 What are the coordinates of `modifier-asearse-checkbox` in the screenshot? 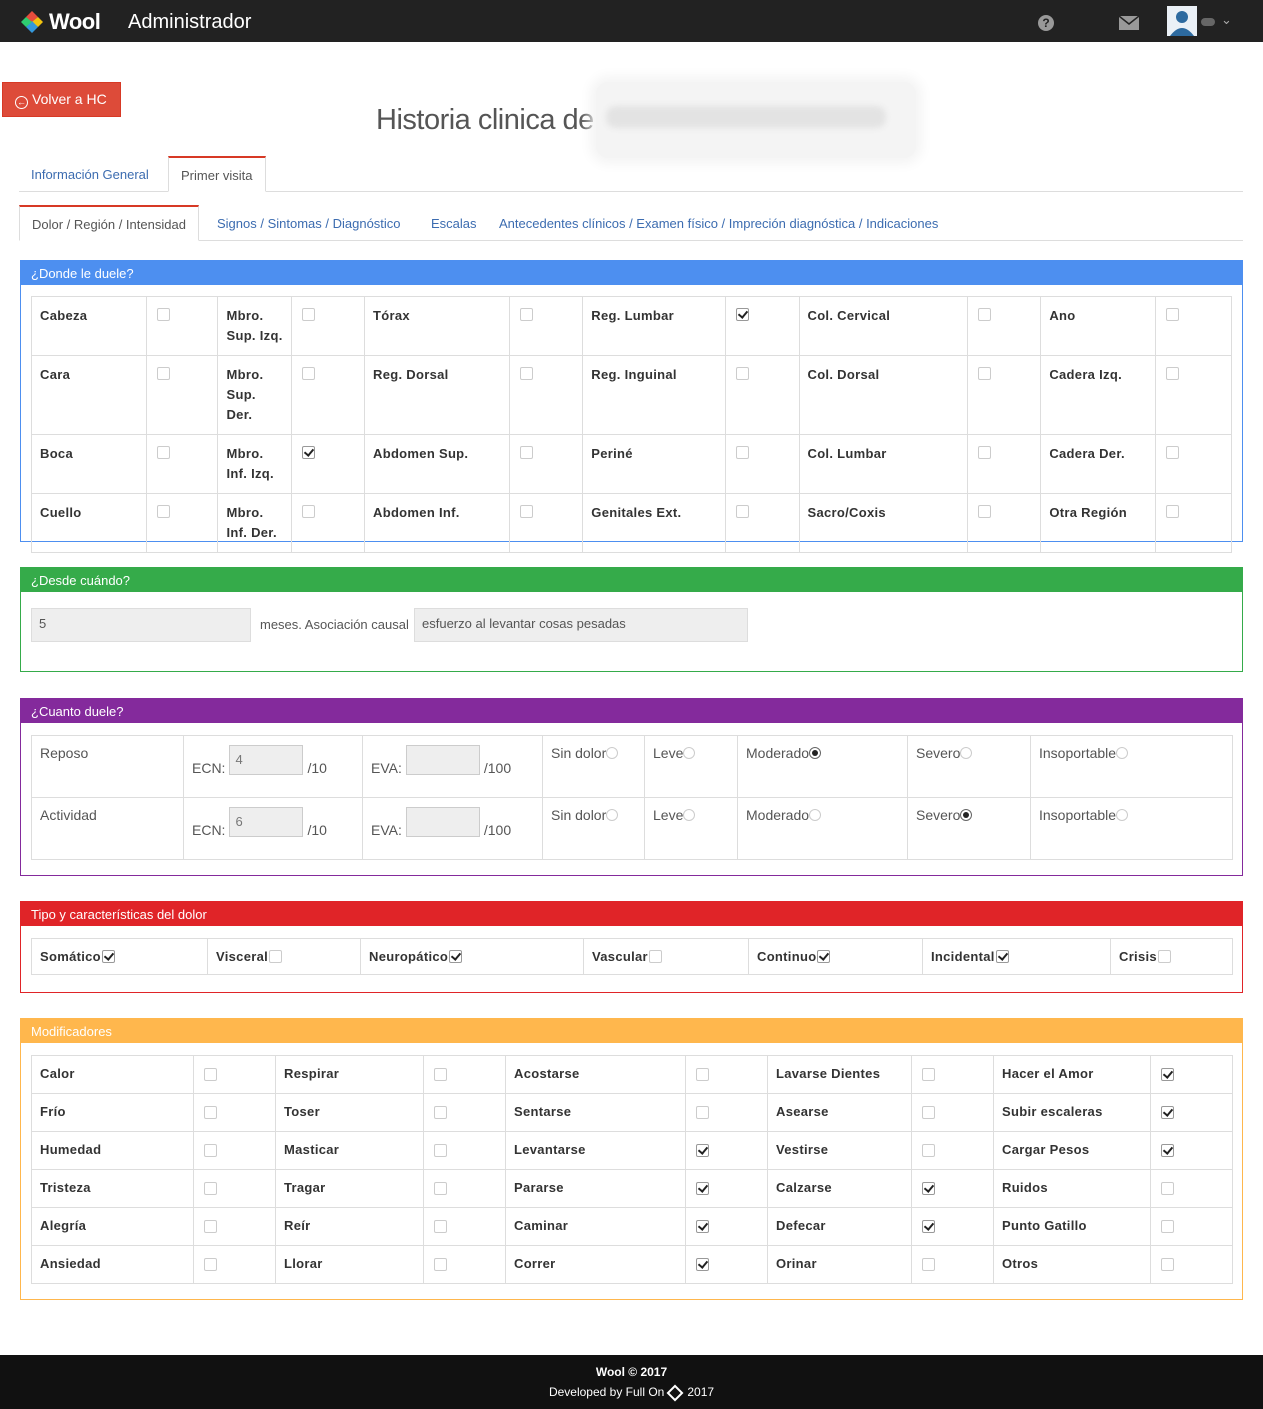 It's located at (928, 1112).